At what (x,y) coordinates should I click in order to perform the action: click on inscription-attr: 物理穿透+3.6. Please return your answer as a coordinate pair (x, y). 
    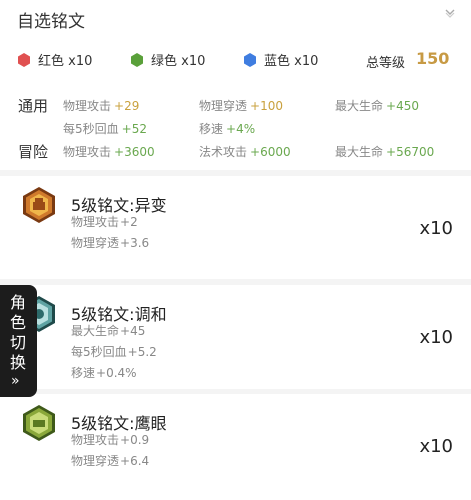
    Looking at the image, I should click on (110, 242).